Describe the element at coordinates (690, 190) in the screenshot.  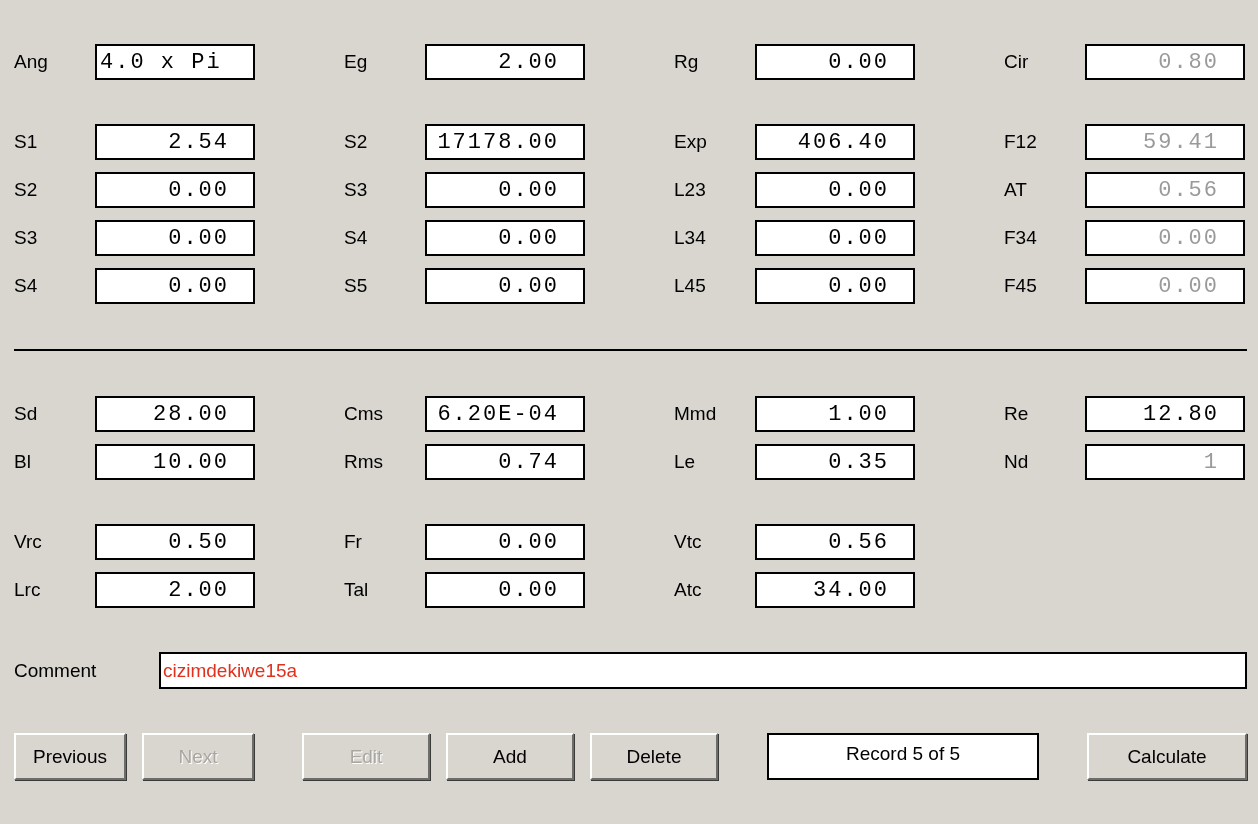
I see `field-label: L23` at that location.